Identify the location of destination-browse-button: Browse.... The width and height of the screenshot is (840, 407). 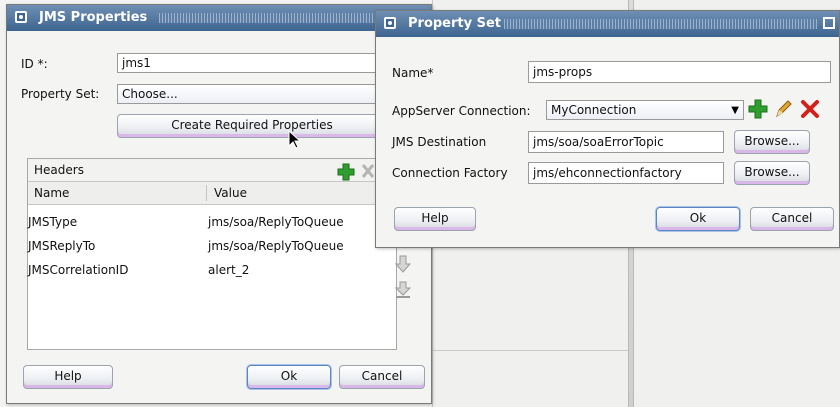
(772, 142).